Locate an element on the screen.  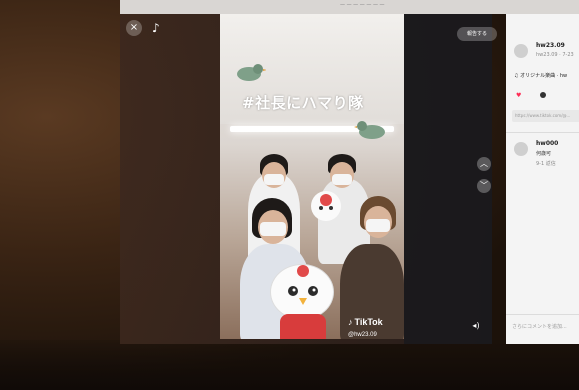
mascot-body is located at coordinates (303, 326).